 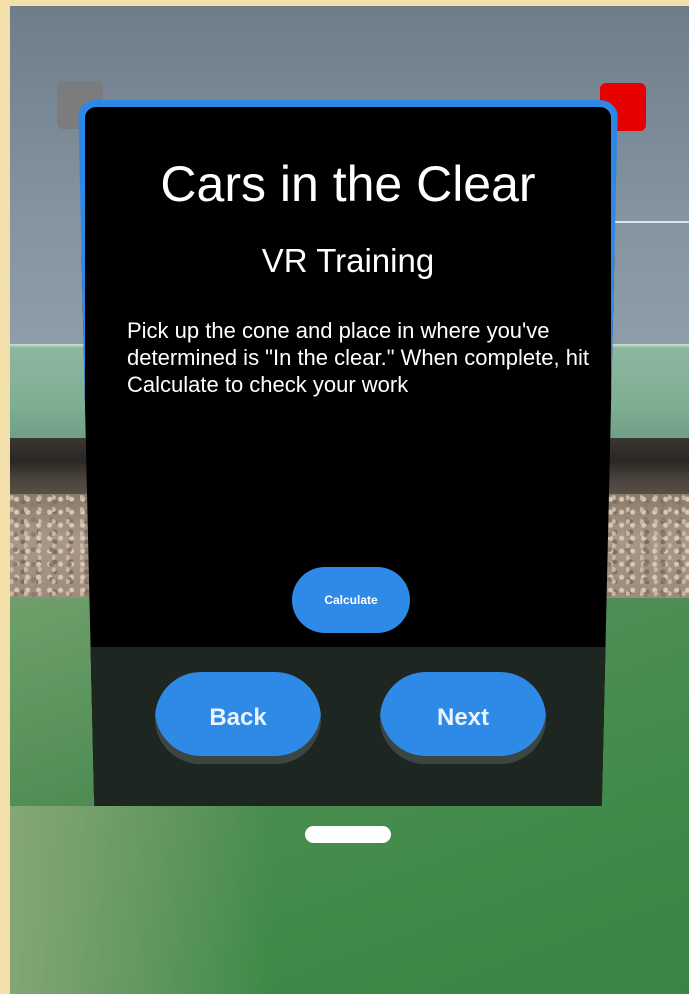 What do you see at coordinates (348, 726) in the screenshot?
I see `panel-footer: Back Next` at bounding box center [348, 726].